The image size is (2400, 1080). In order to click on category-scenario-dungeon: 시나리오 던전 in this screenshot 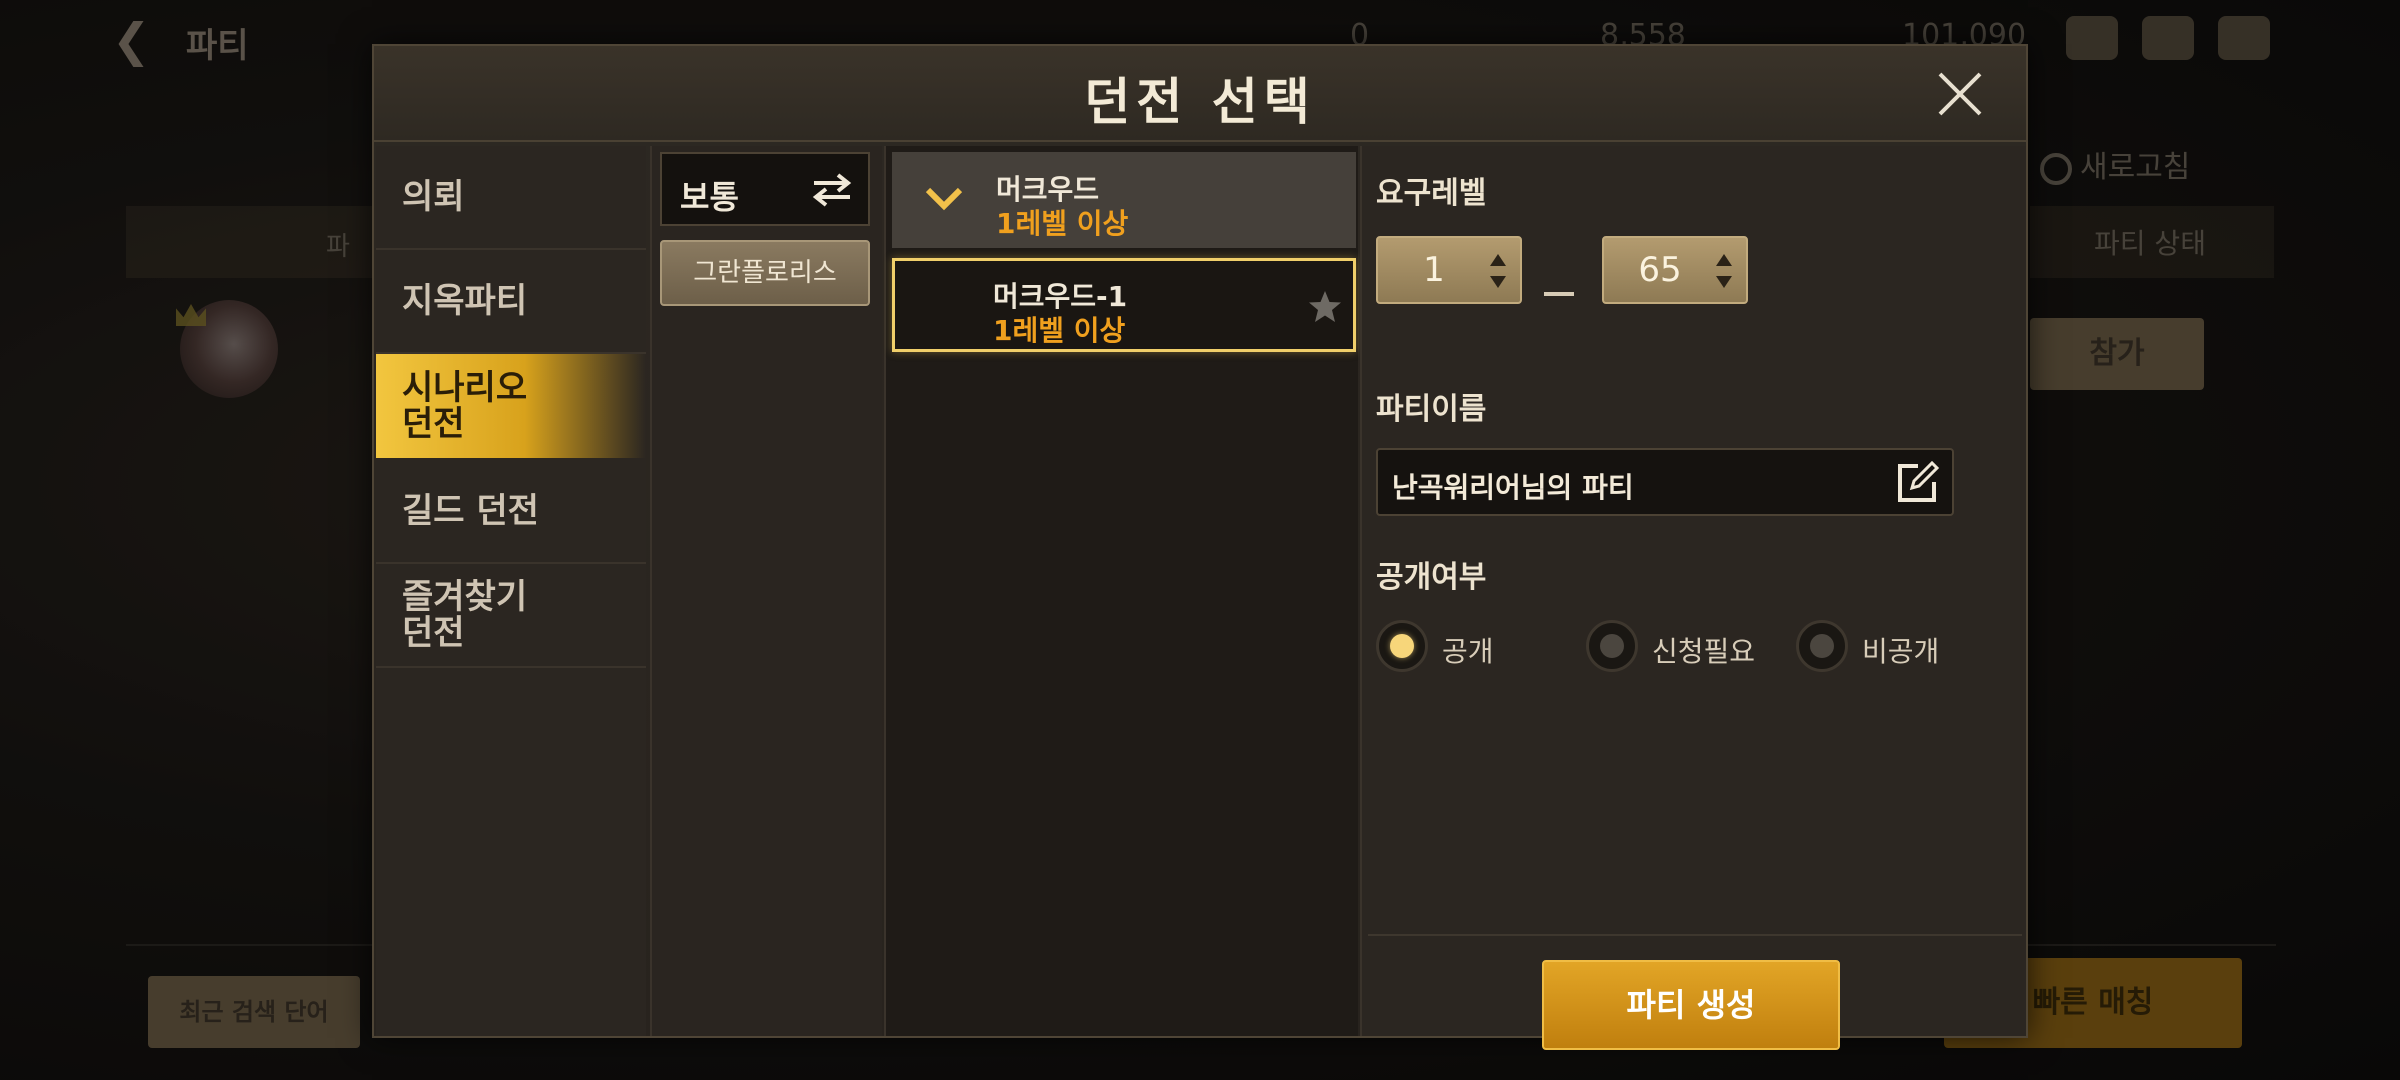, I will do `click(511, 406)`.